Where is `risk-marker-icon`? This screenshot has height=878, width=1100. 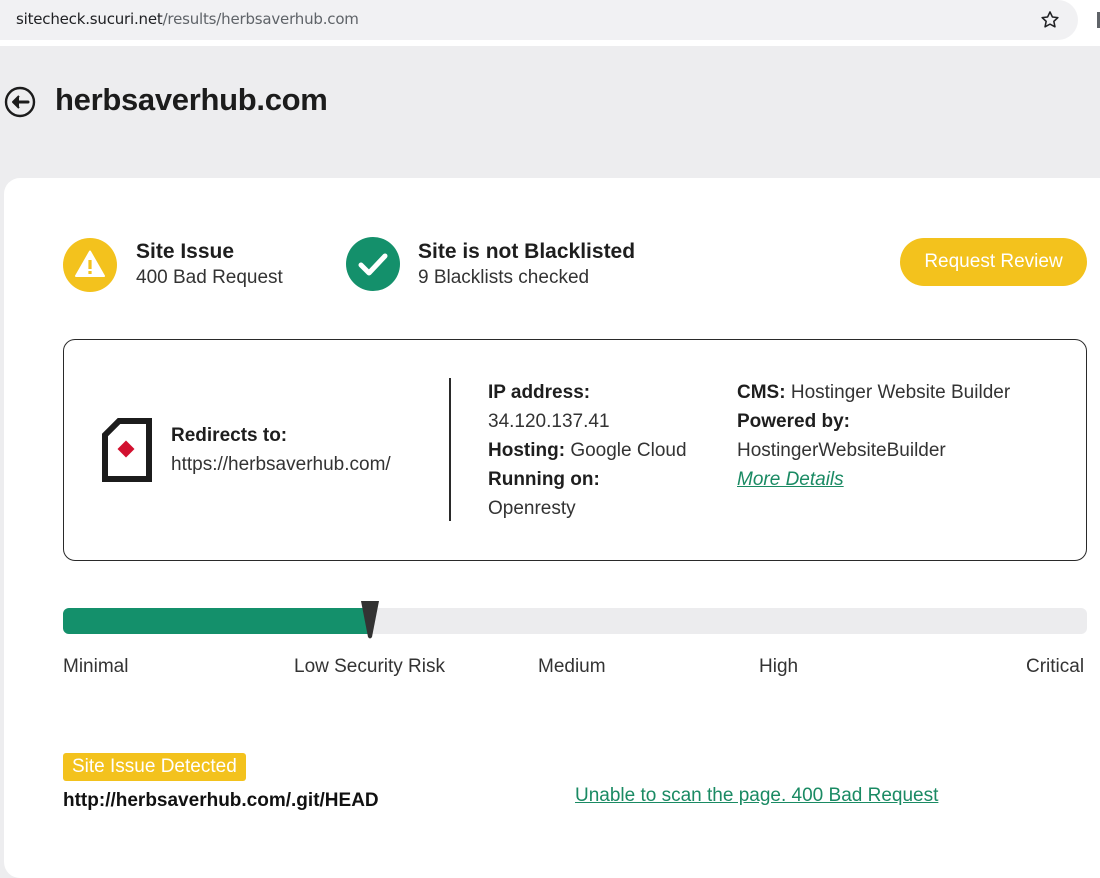 risk-marker-icon is located at coordinates (370, 620).